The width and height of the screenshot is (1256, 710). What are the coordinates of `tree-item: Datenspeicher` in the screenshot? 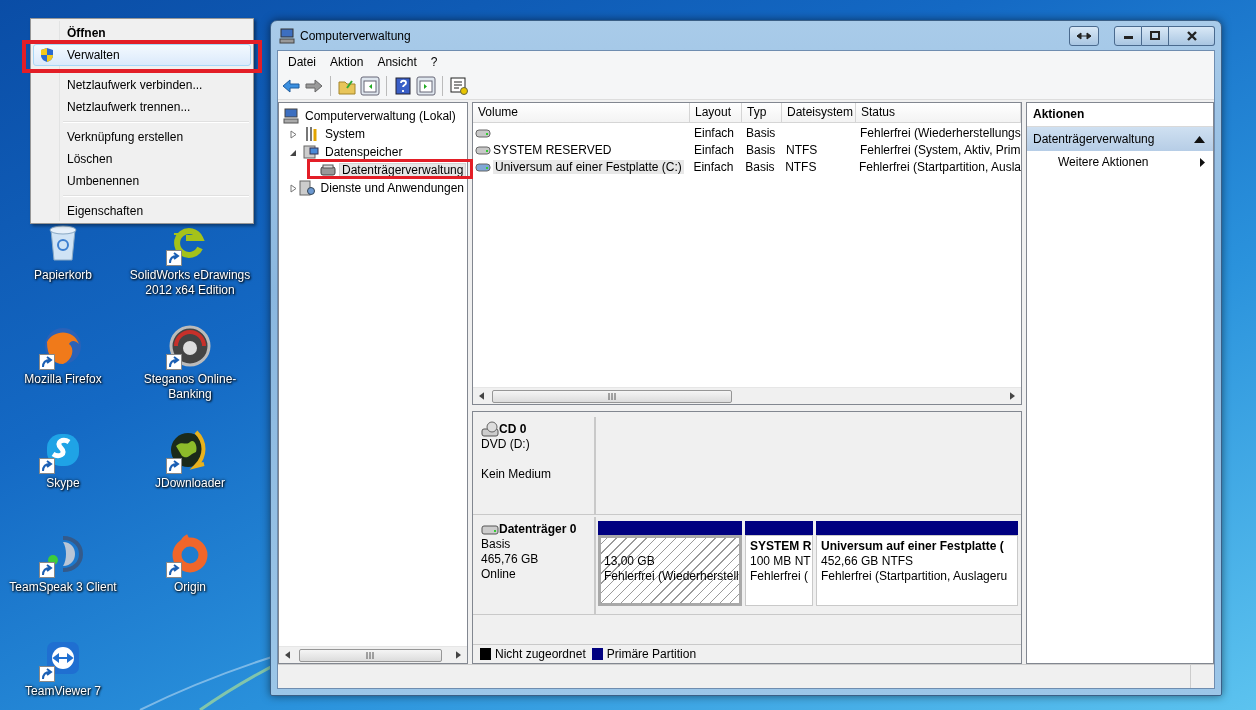 It's located at (364, 152).